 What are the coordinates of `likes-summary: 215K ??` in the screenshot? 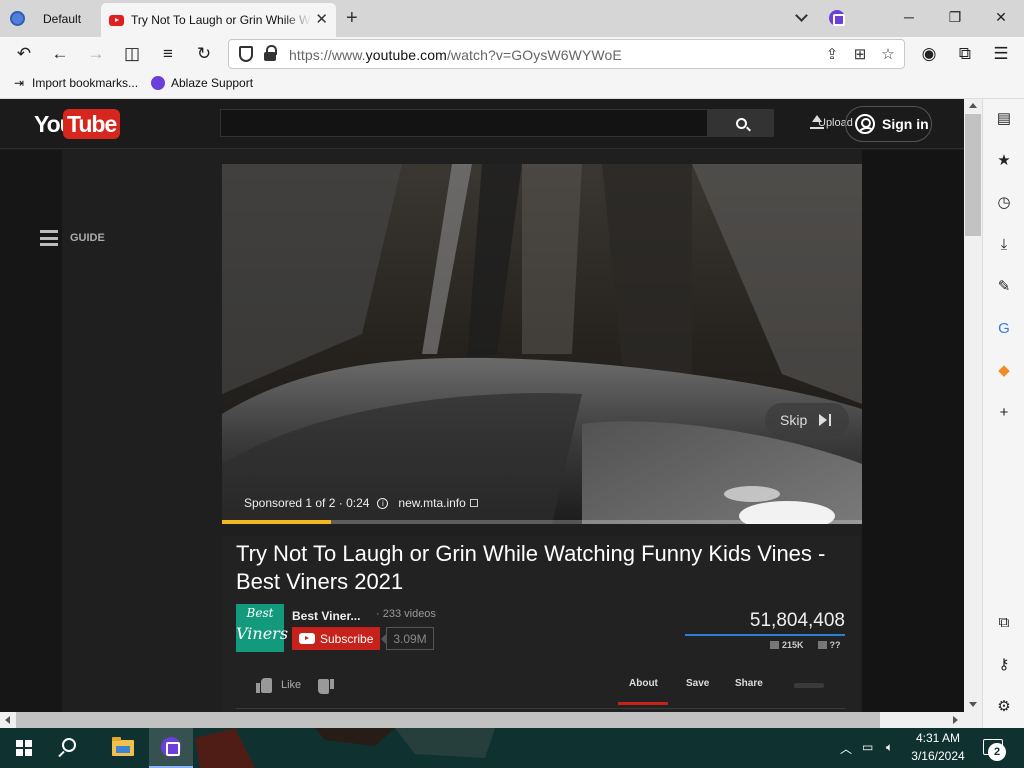 It's located at (805, 645).